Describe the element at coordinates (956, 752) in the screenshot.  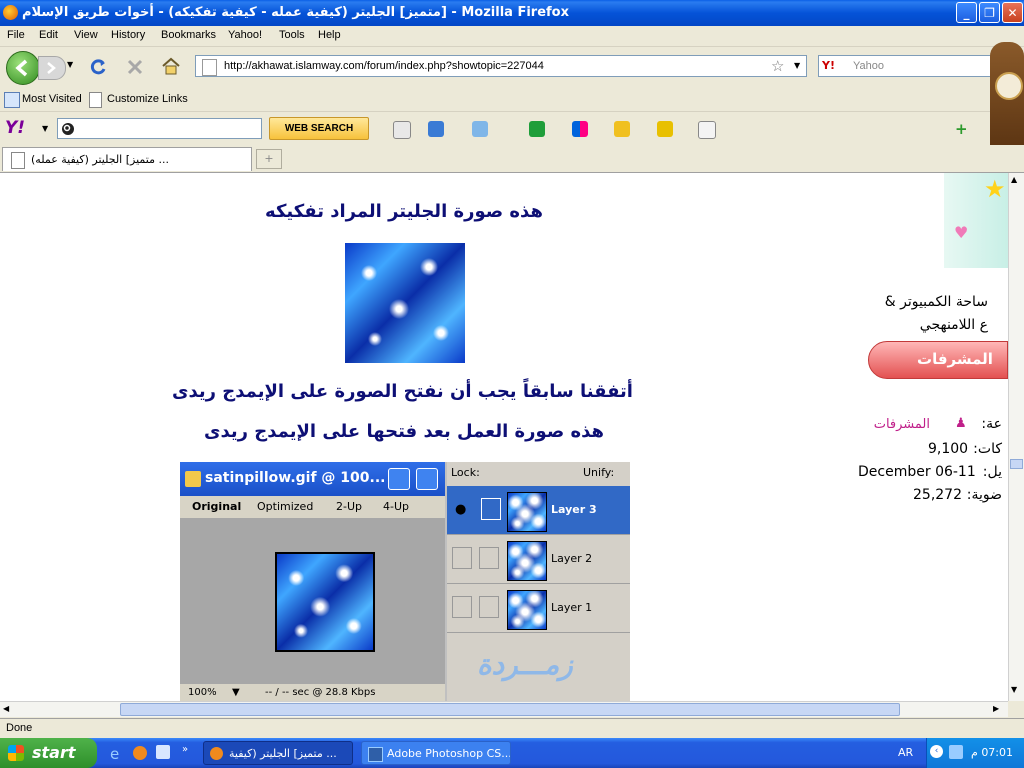
I see `network-icon` at that location.